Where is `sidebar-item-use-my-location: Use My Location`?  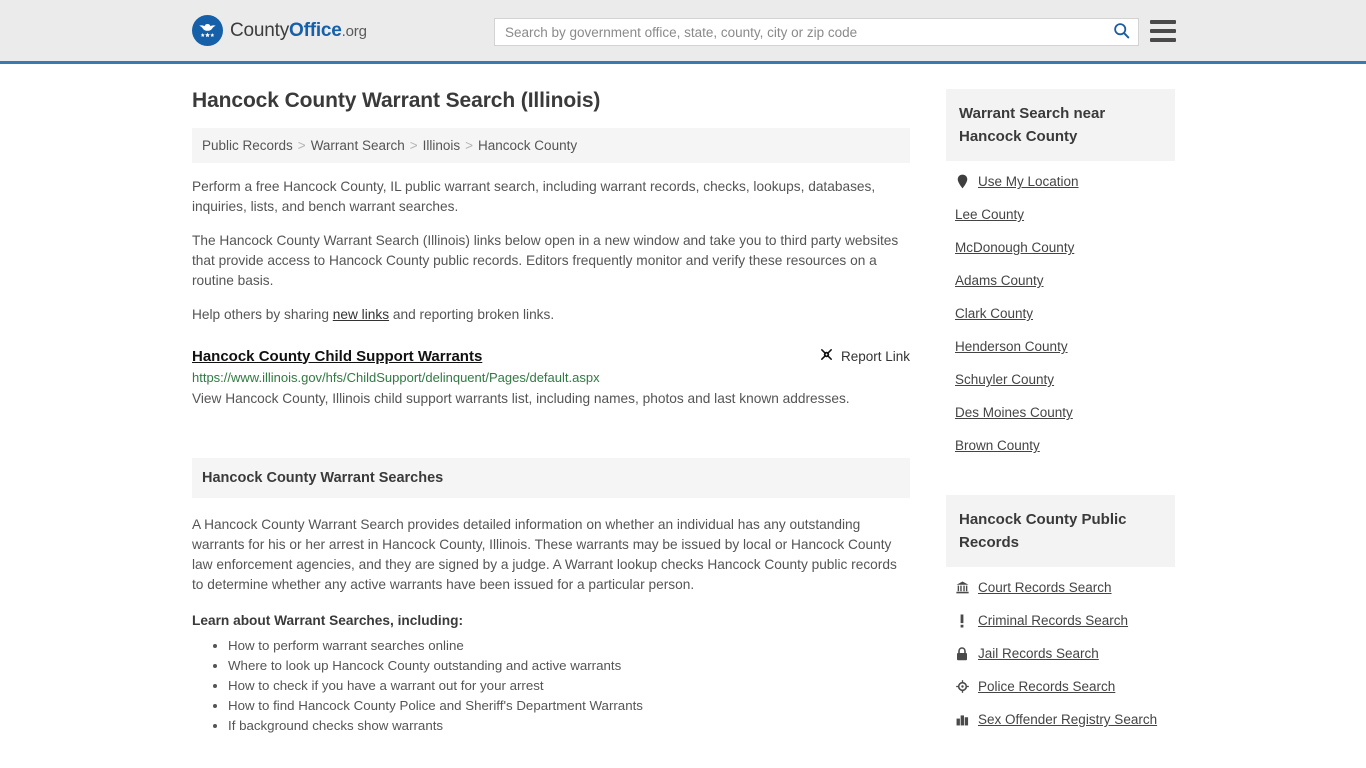 sidebar-item-use-my-location: Use My Location is located at coordinates (1060, 181).